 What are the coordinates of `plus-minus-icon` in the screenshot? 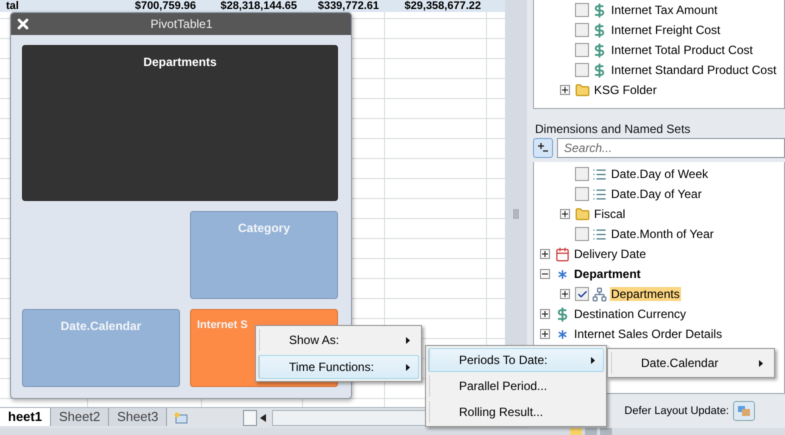 It's located at (543, 148).